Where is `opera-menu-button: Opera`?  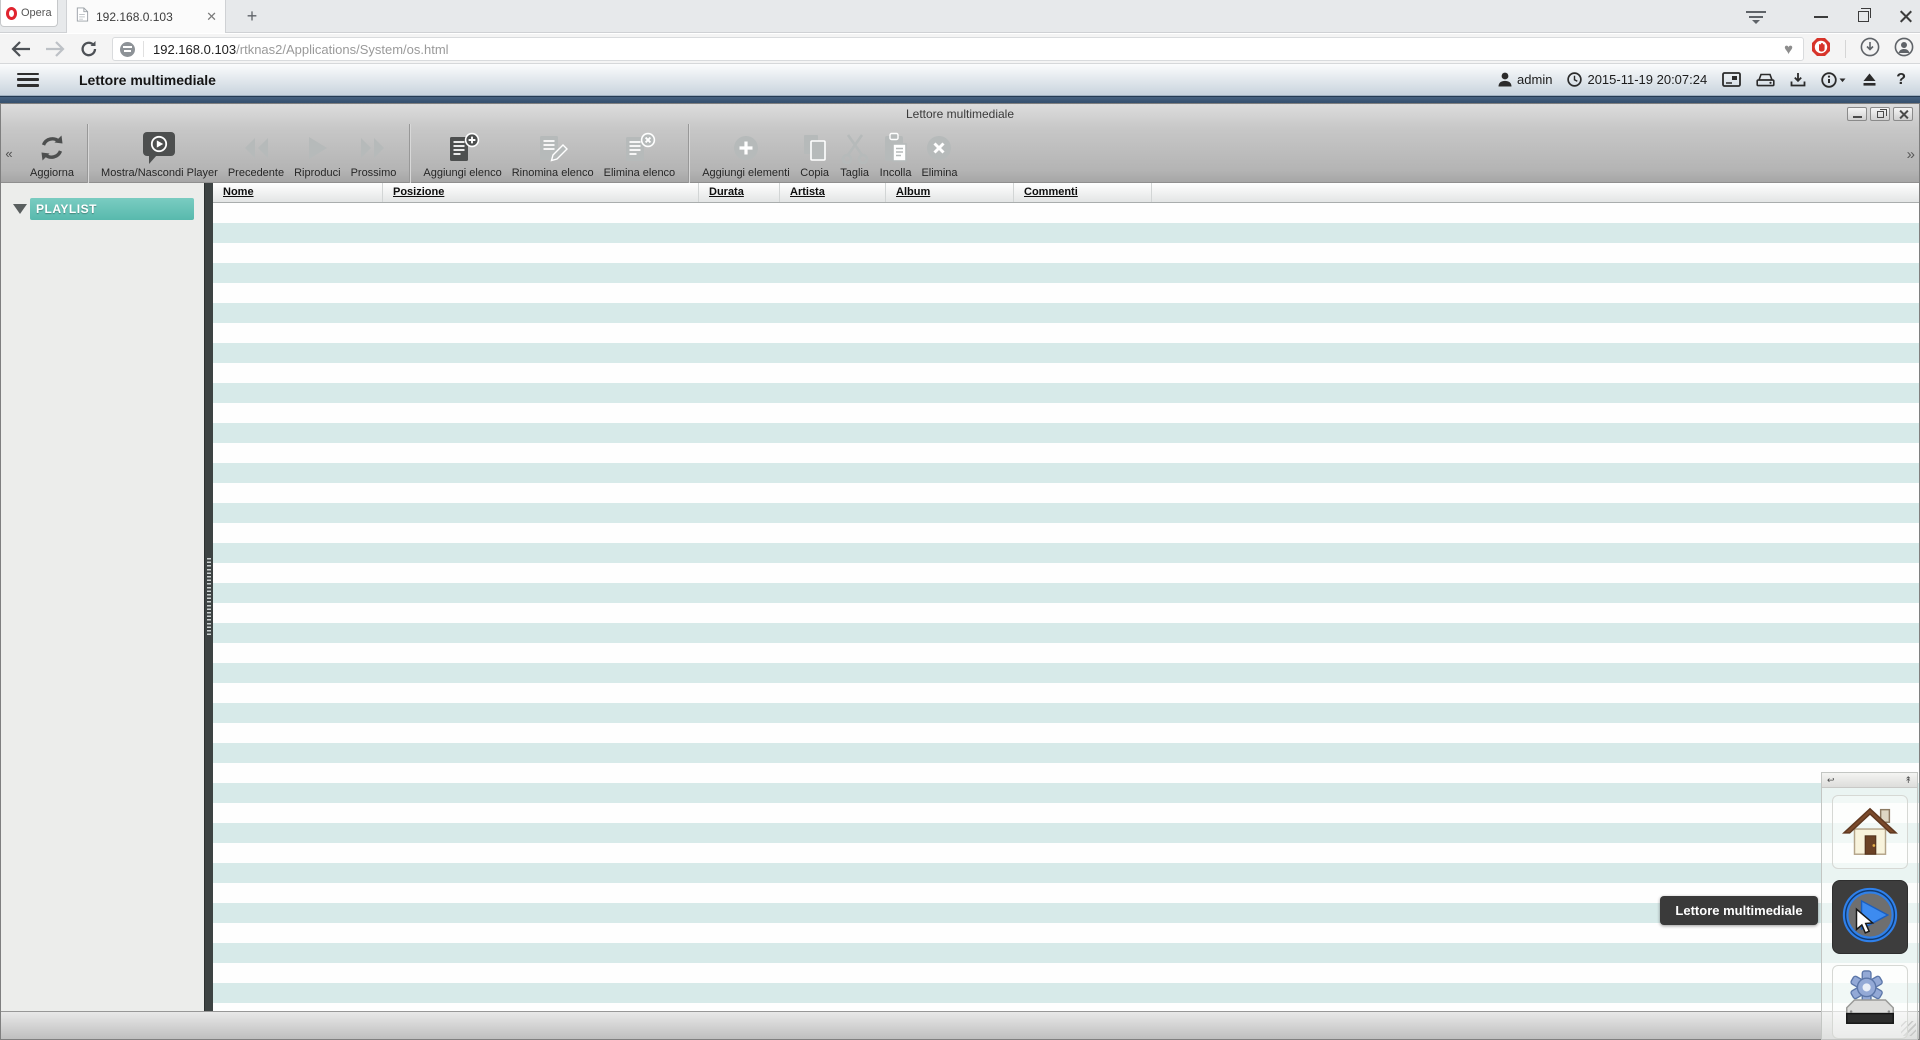 opera-menu-button: Opera is located at coordinates (29, 13).